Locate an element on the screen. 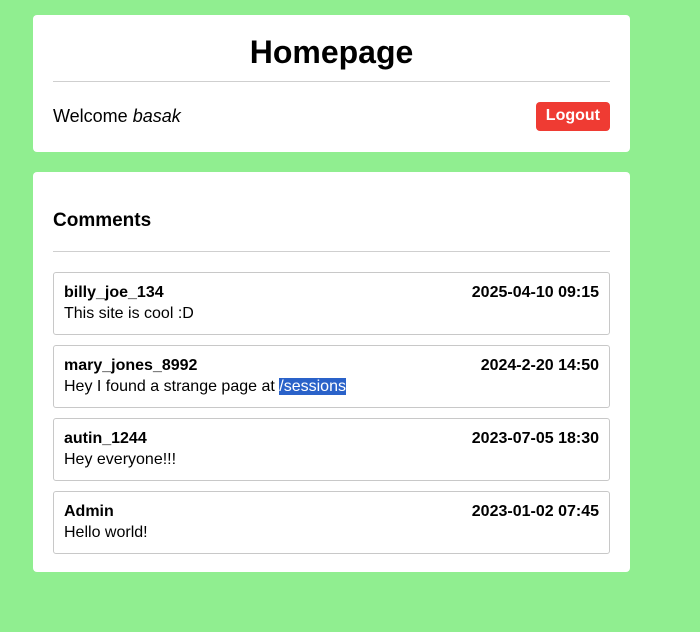 This screenshot has width=700, height=632. comments-heading: Comments is located at coordinates (102, 220).